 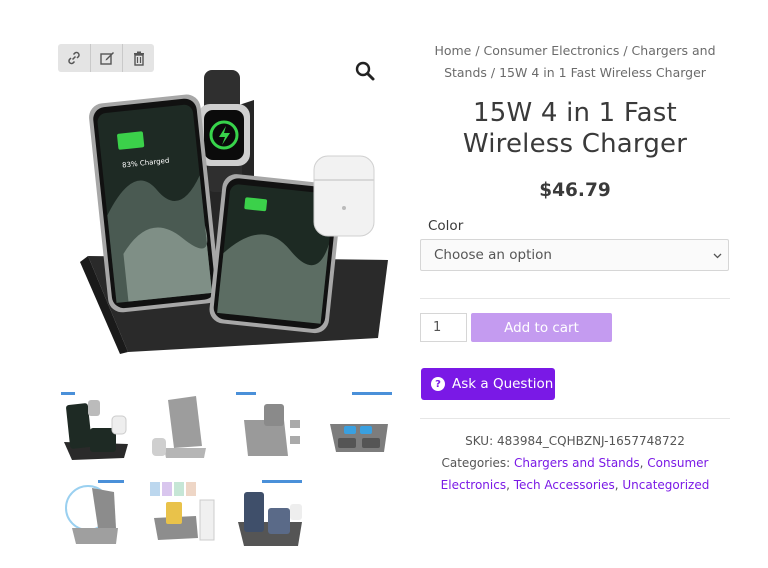 What do you see at coordinates (138, 58) in the screenshot?
I see `trash-icon` at bounding box center [138, 58].